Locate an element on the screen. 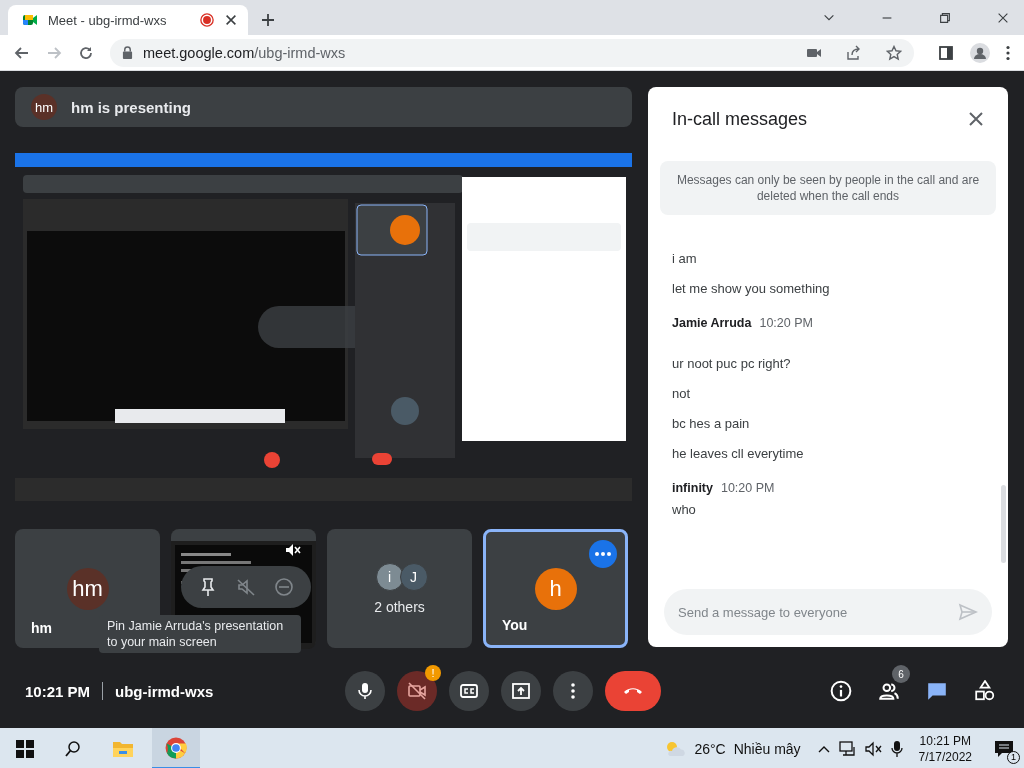  tooltip: Pin Jamie Arruda's presentation to your main screen is located at coordinates (200, 634).